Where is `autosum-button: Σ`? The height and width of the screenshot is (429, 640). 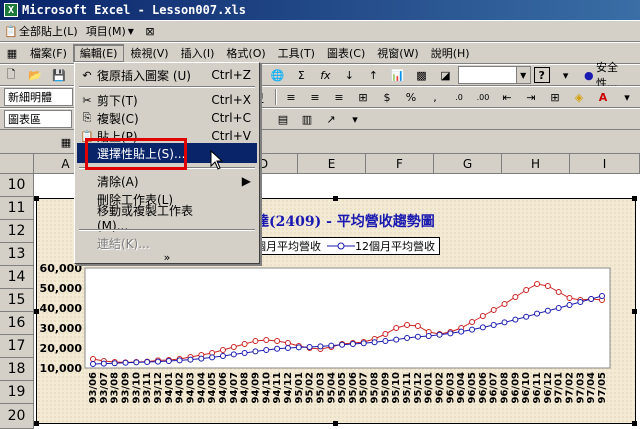
autosum-button: Σ is located at coordinates (301, 75).